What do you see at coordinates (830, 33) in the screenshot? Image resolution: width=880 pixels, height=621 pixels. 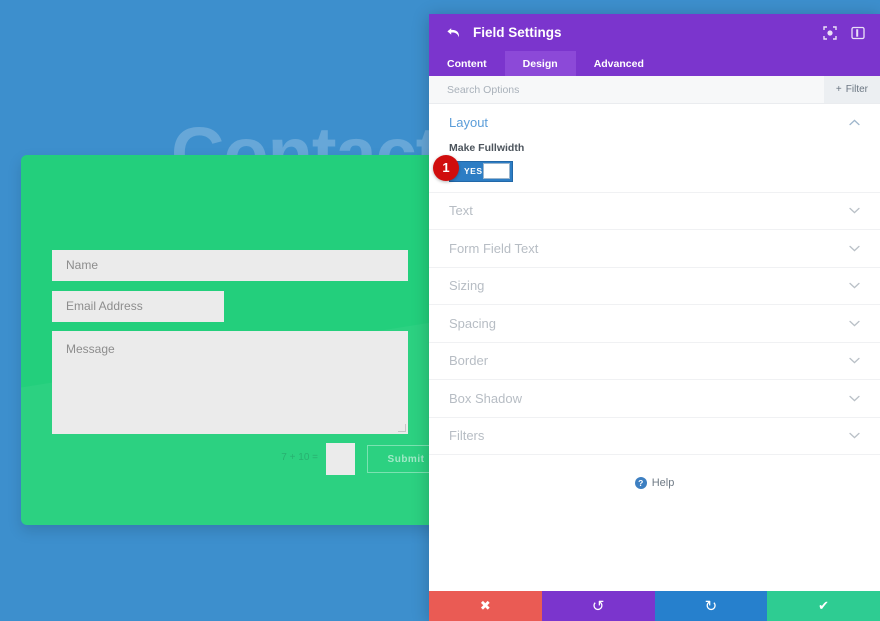 I see `focus-target-icon` at bounding box center [830, 33].